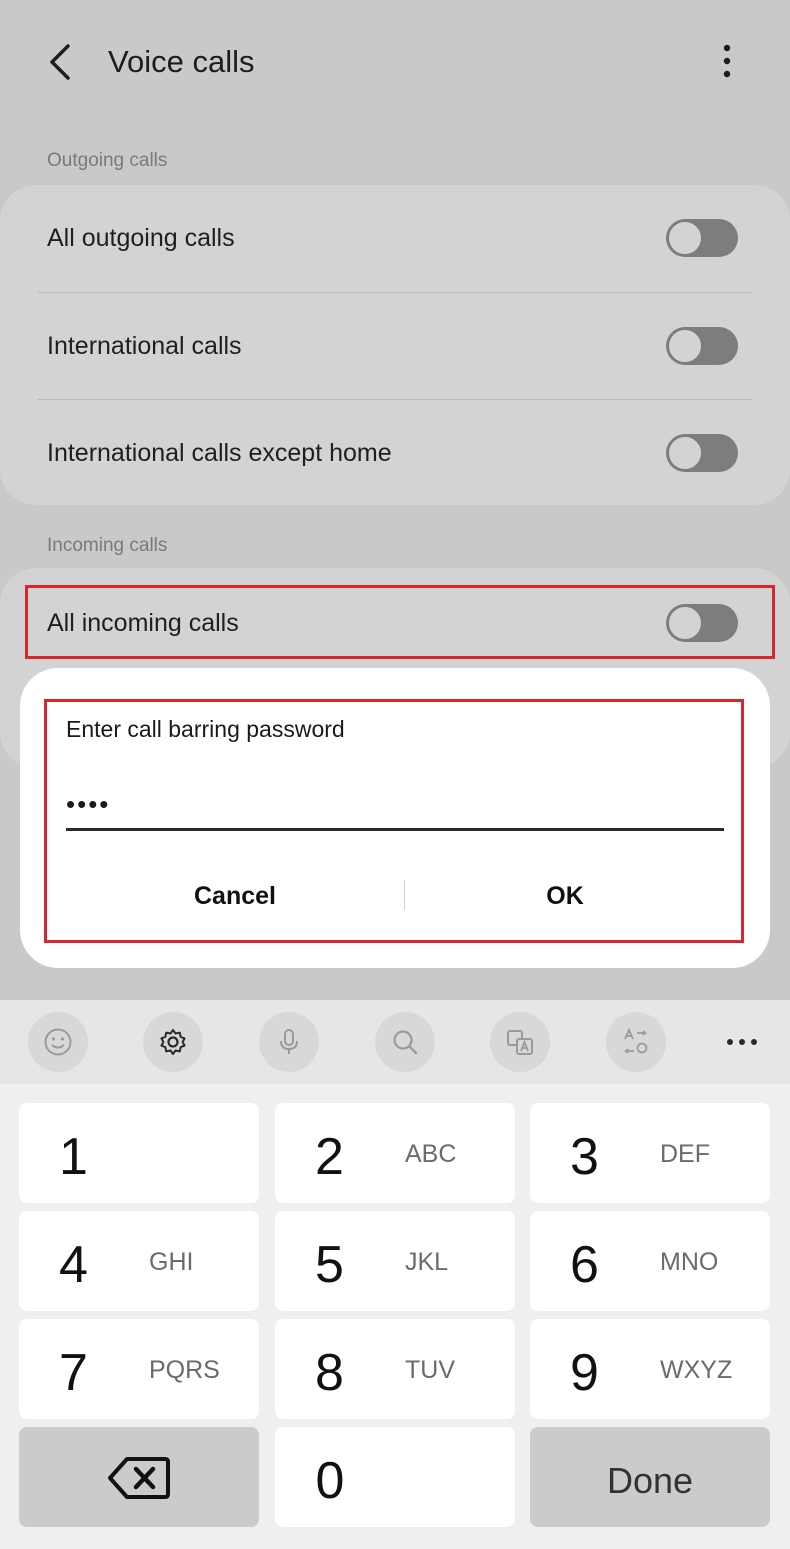 This screenshot has height=1549, width=790. I want to click on key-2: 2 ABC, so click(395, 1153).